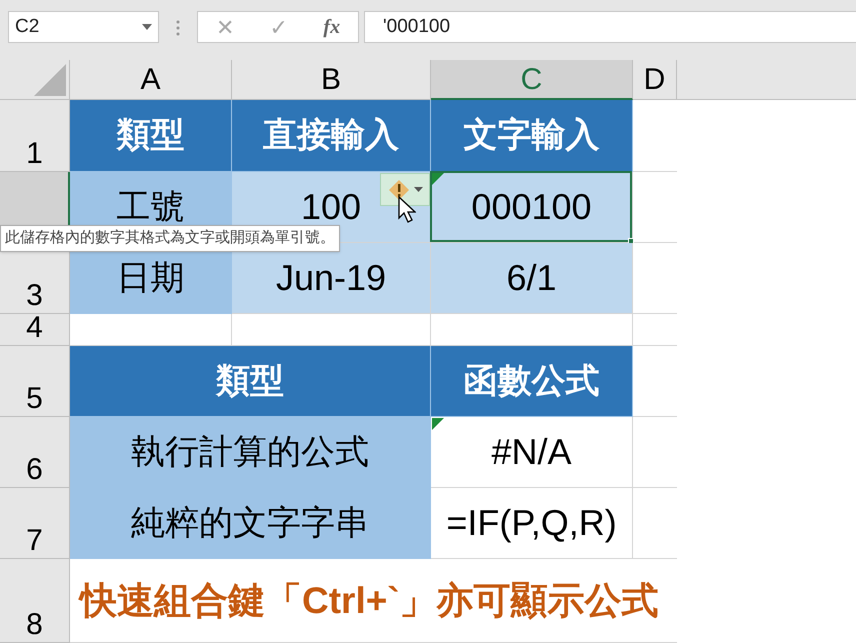 This screenshot has width=856, height=643. Describe the element at coordinates (178, 28) in the screenshot. I see `grip-icon` at that location.